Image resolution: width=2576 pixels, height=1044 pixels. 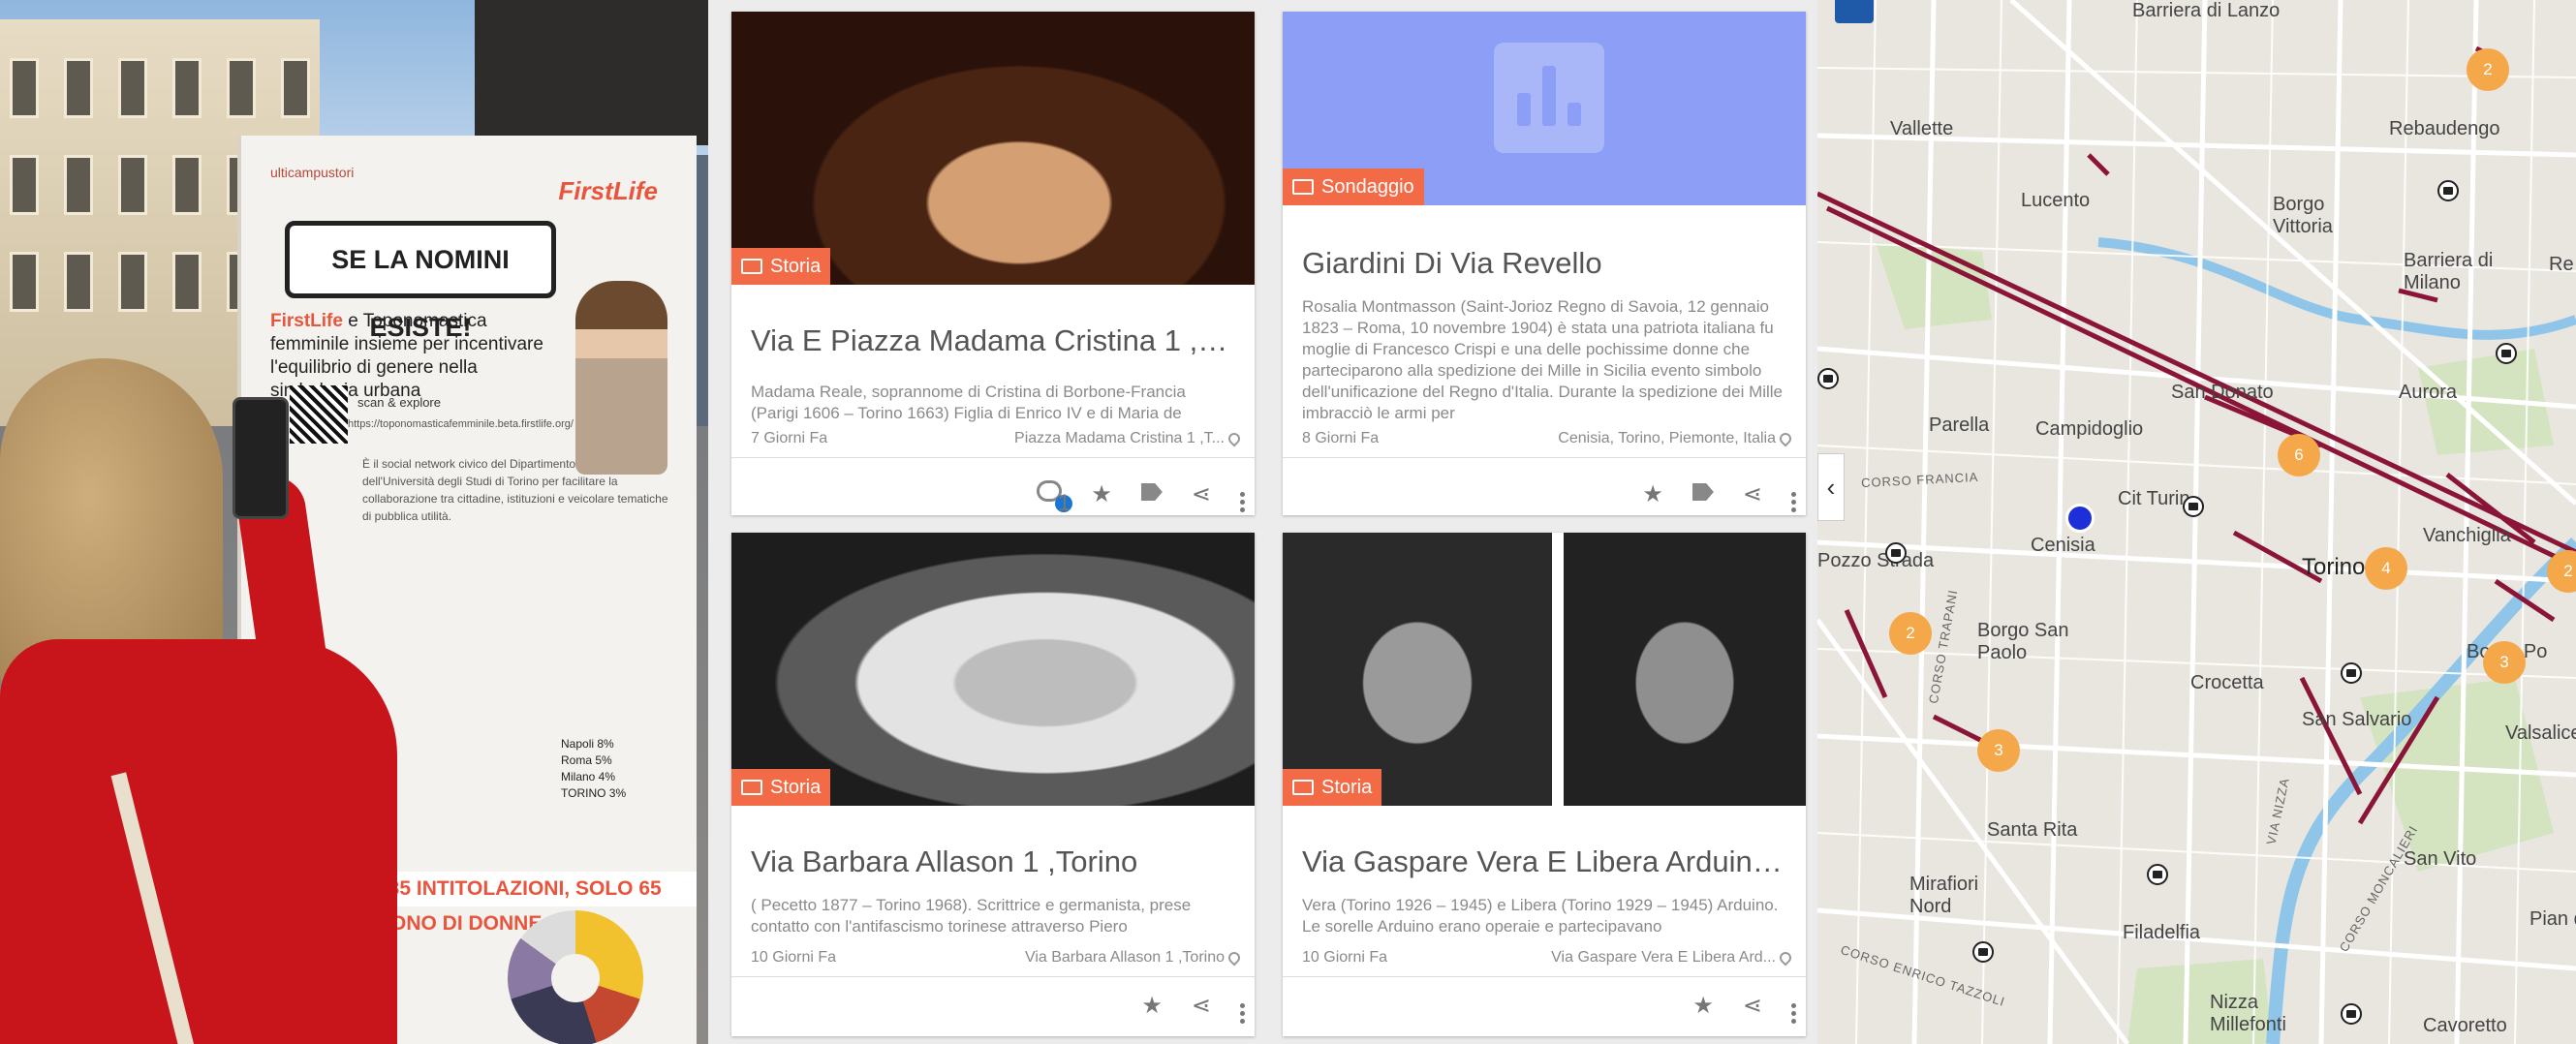 What do you see at coordinates (1831, 487) in the screenshot?
I see `collapse-panel-chevron-left-icon: ‹` at bounding box center [1831, 487].